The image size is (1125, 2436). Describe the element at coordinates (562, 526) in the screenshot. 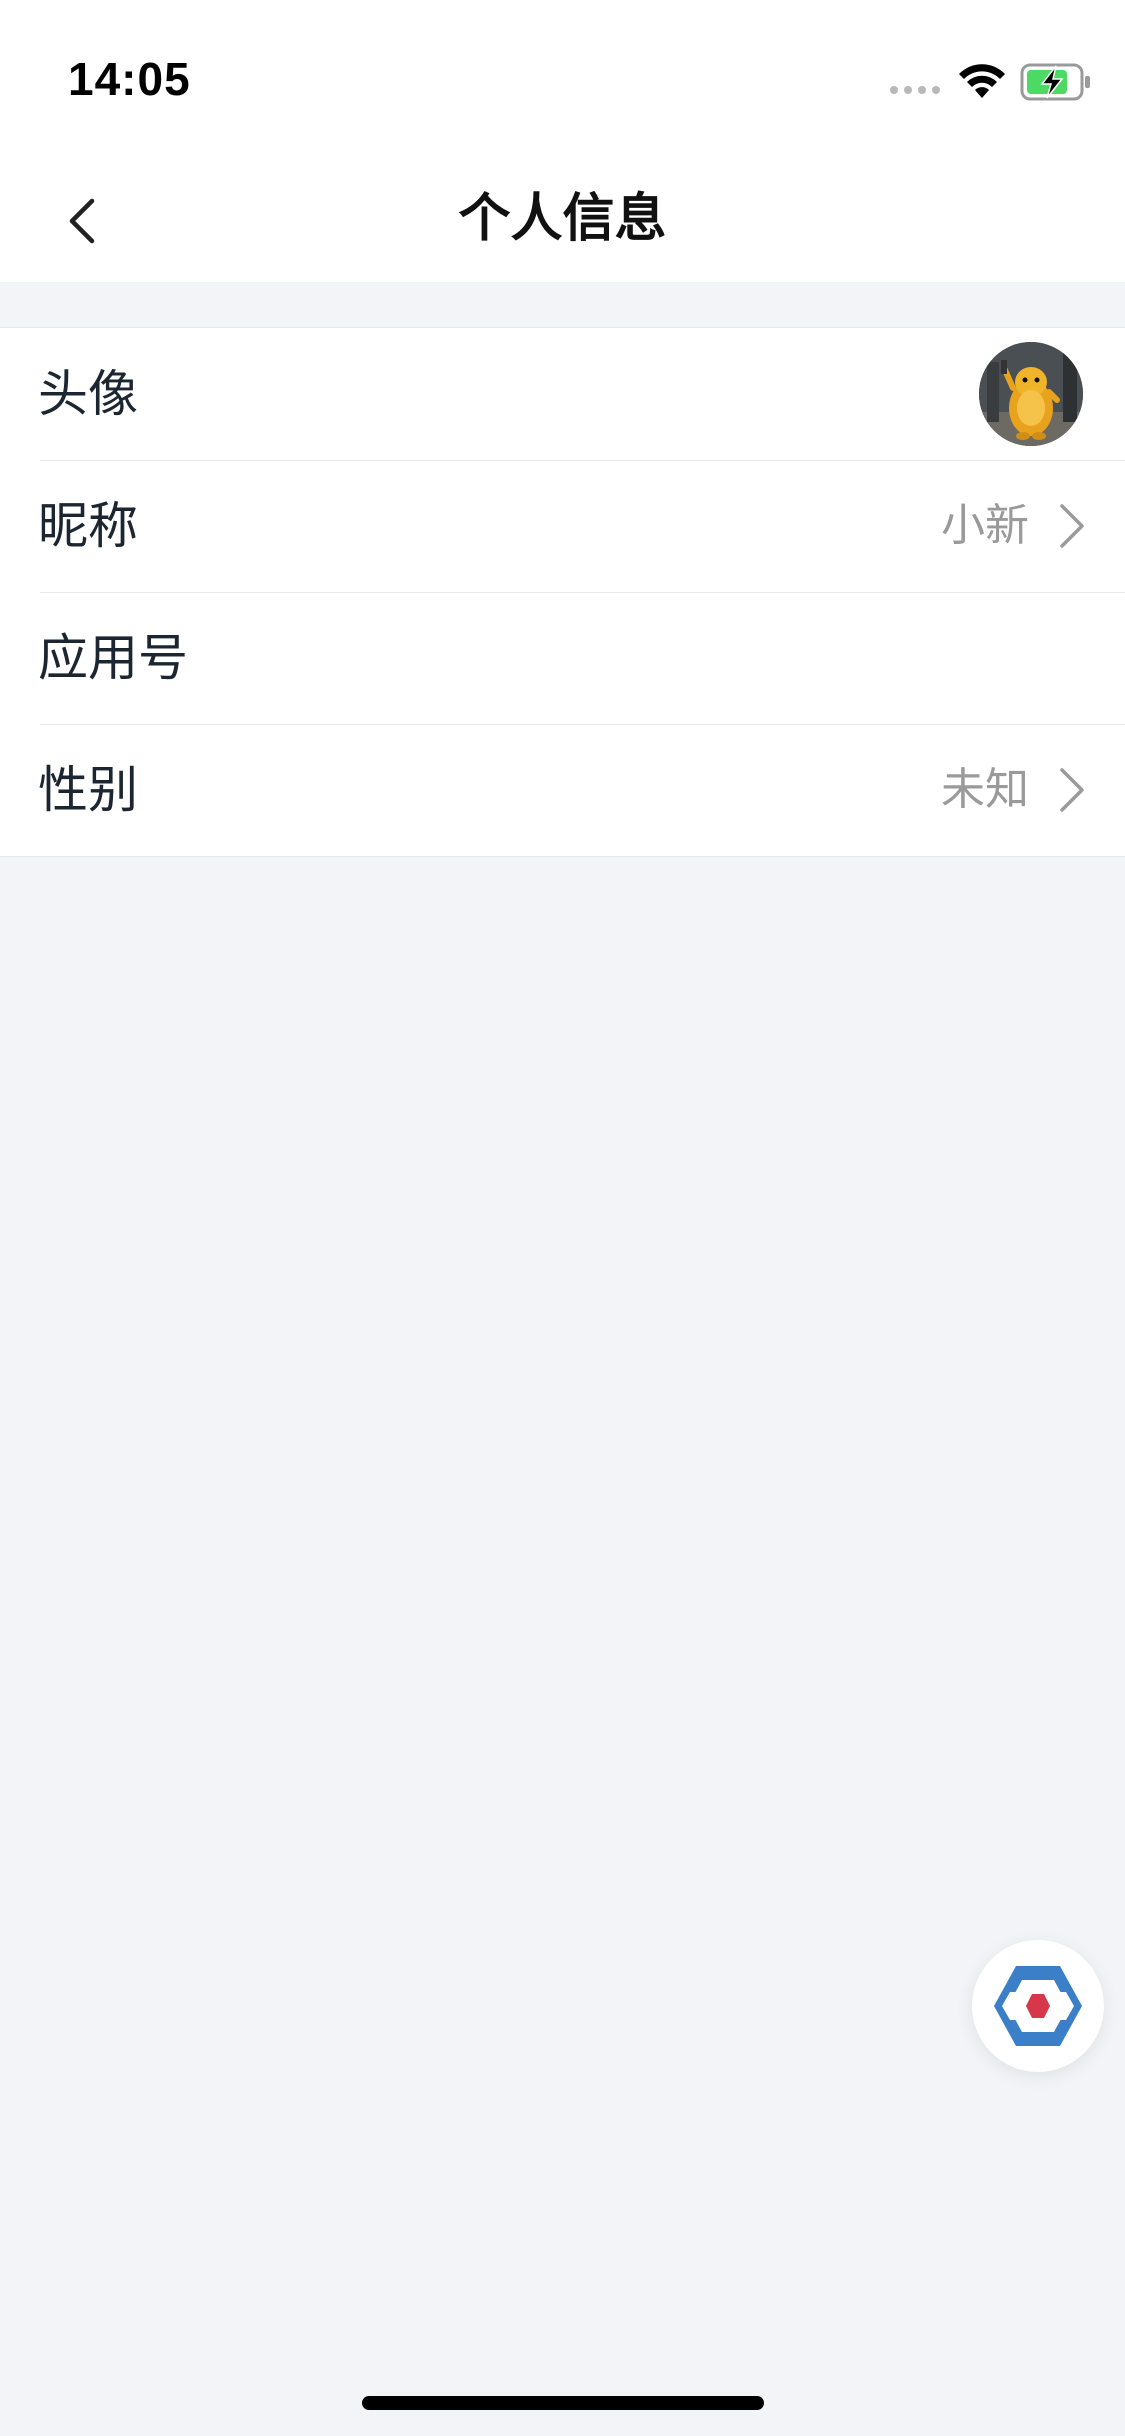

I see `nickname-row: 昵称 小新` at that location.